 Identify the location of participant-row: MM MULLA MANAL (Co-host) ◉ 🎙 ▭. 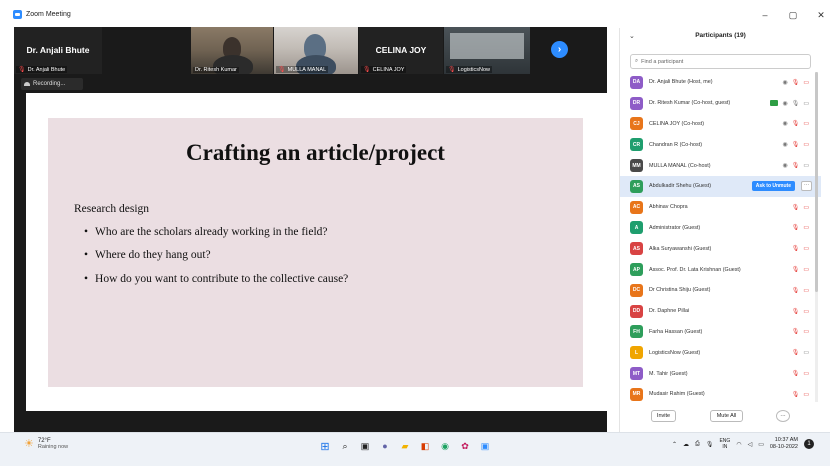
(720, 165).